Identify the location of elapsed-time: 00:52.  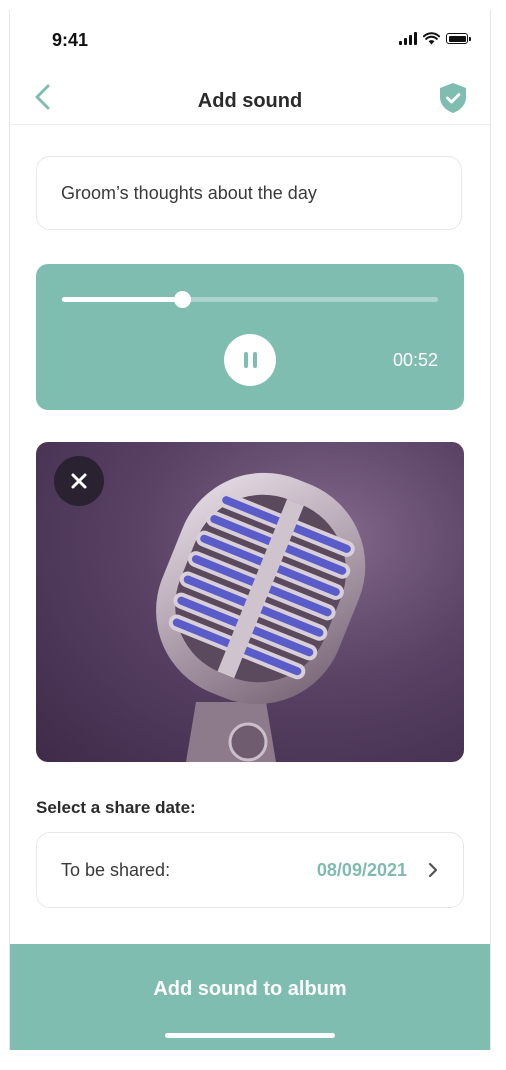
(415, 360).